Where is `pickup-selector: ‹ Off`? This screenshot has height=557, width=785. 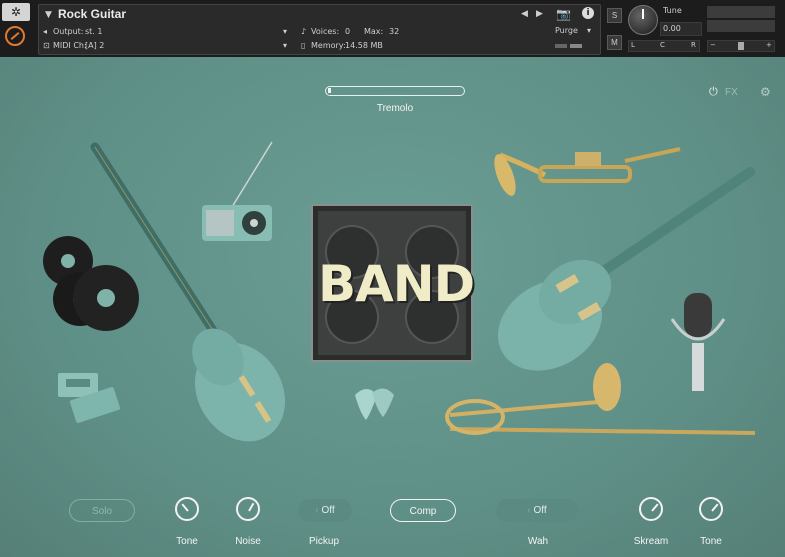 pickup-selector: ‹ Off is located at coordinates (325, 510).